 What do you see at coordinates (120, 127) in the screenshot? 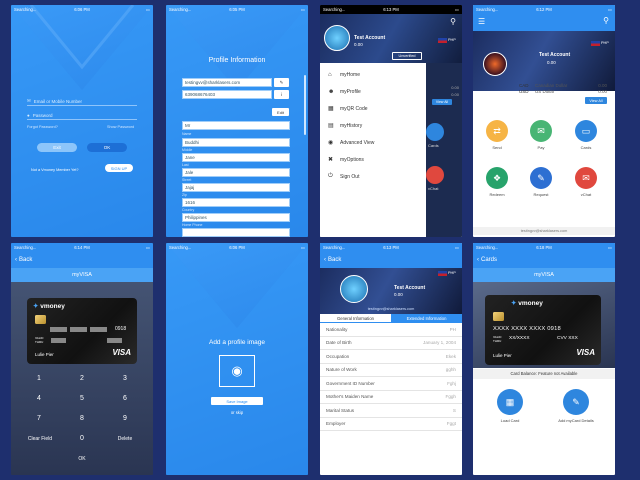
I see `show-password-toggle: Show Password` at bounding box center [120, 127].